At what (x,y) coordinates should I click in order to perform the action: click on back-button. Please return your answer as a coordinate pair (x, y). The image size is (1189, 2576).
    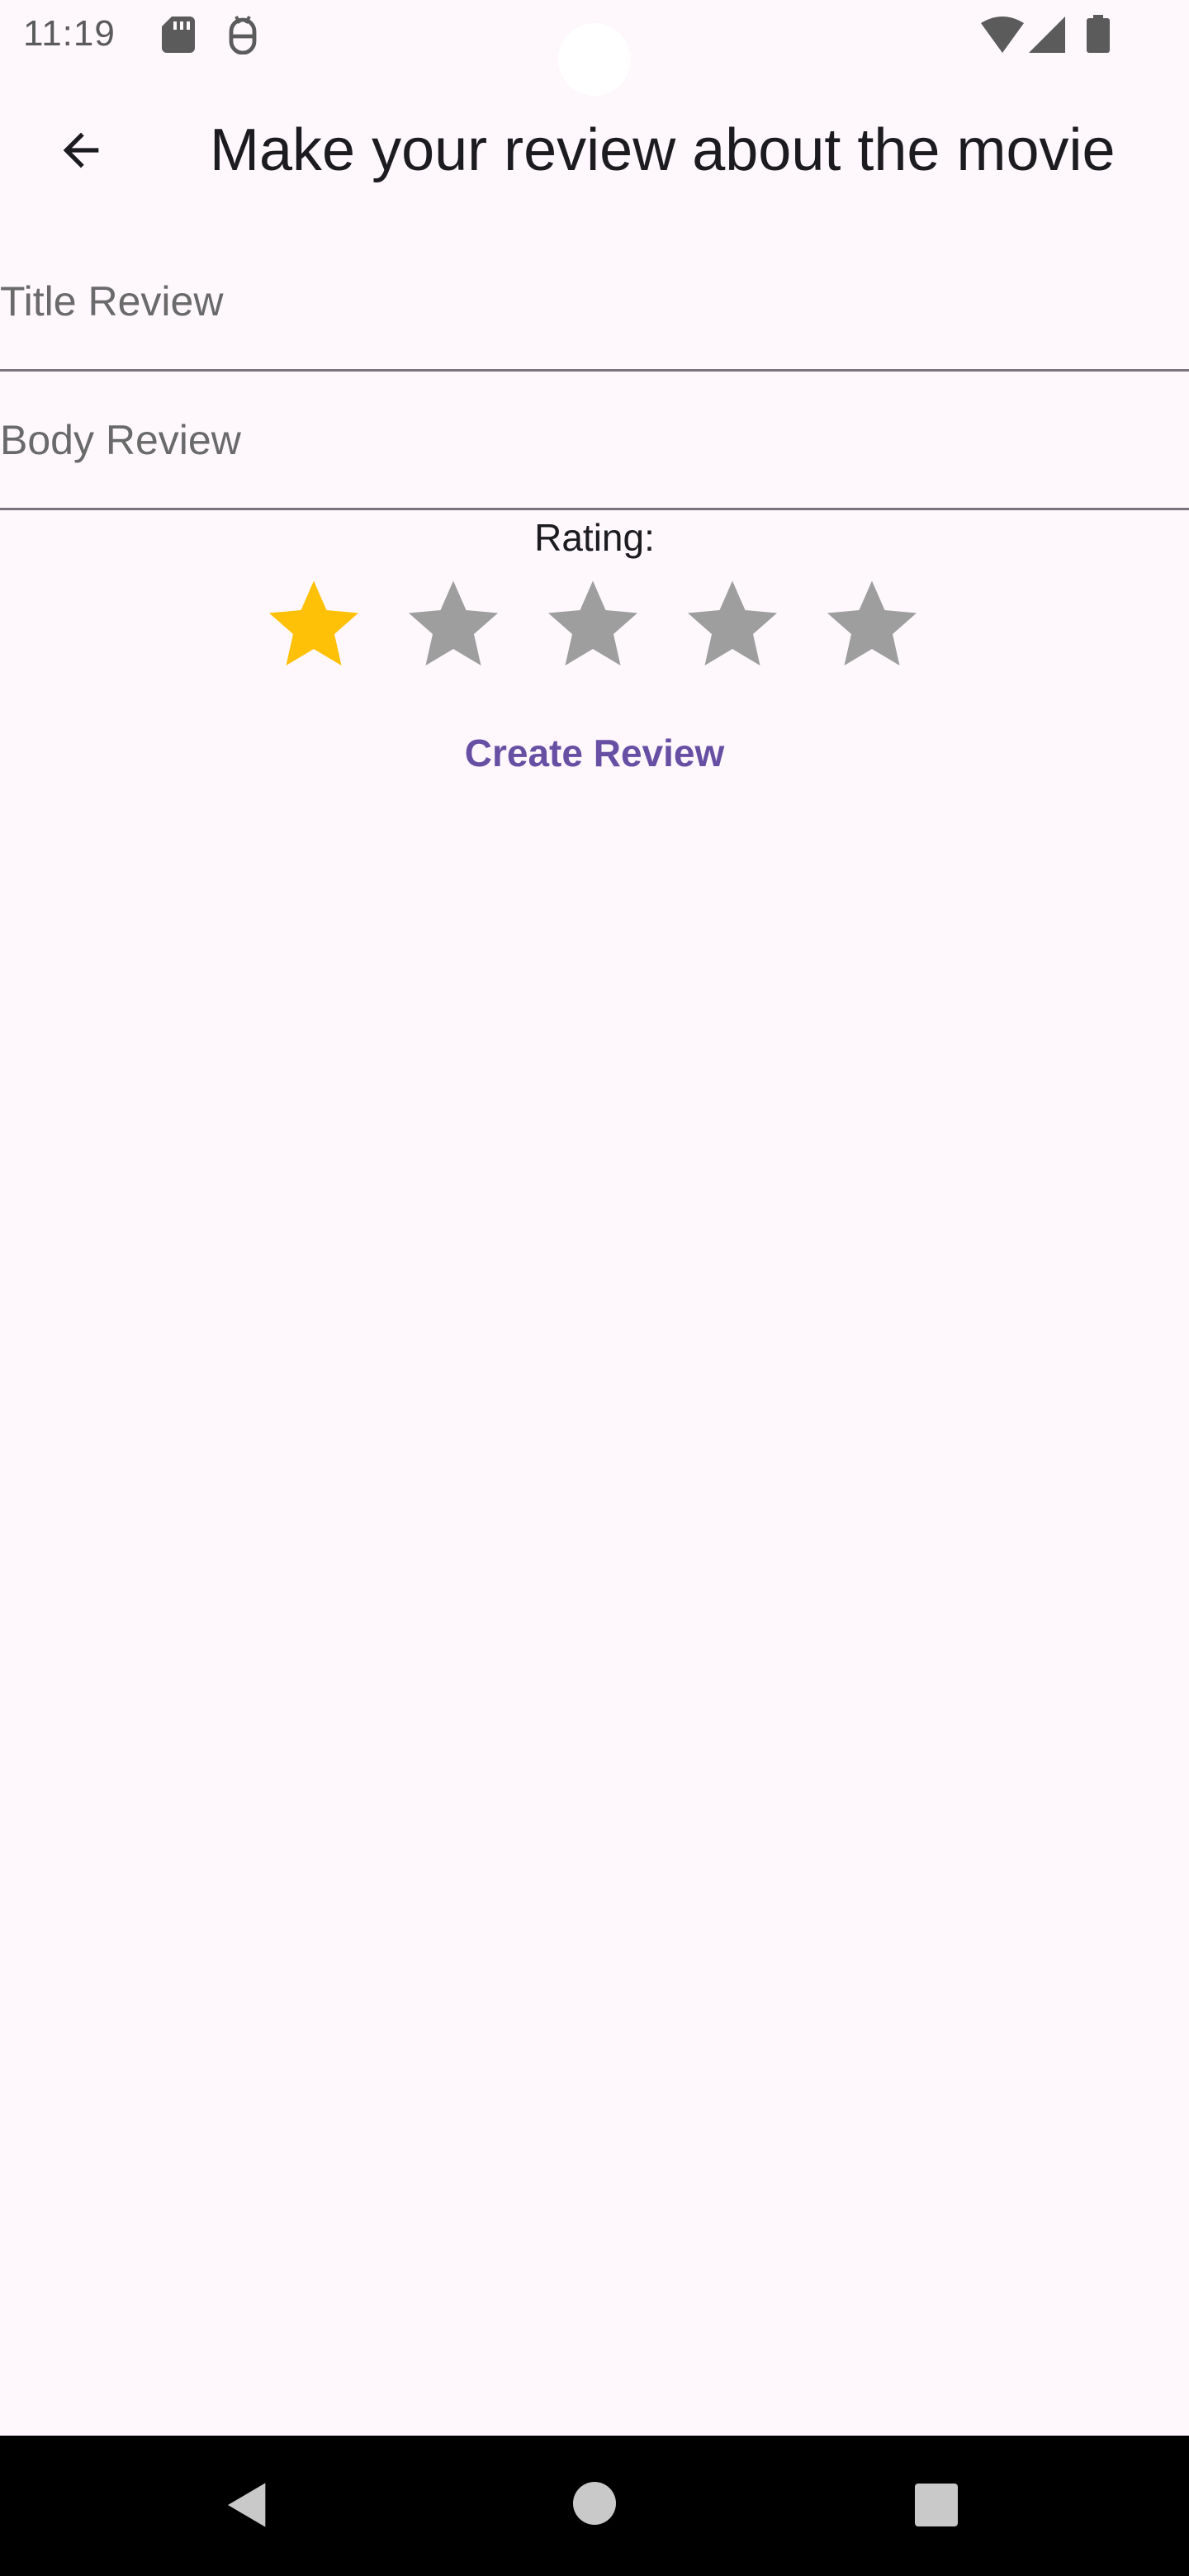
    Looking at the image, I should click on (81, 150).